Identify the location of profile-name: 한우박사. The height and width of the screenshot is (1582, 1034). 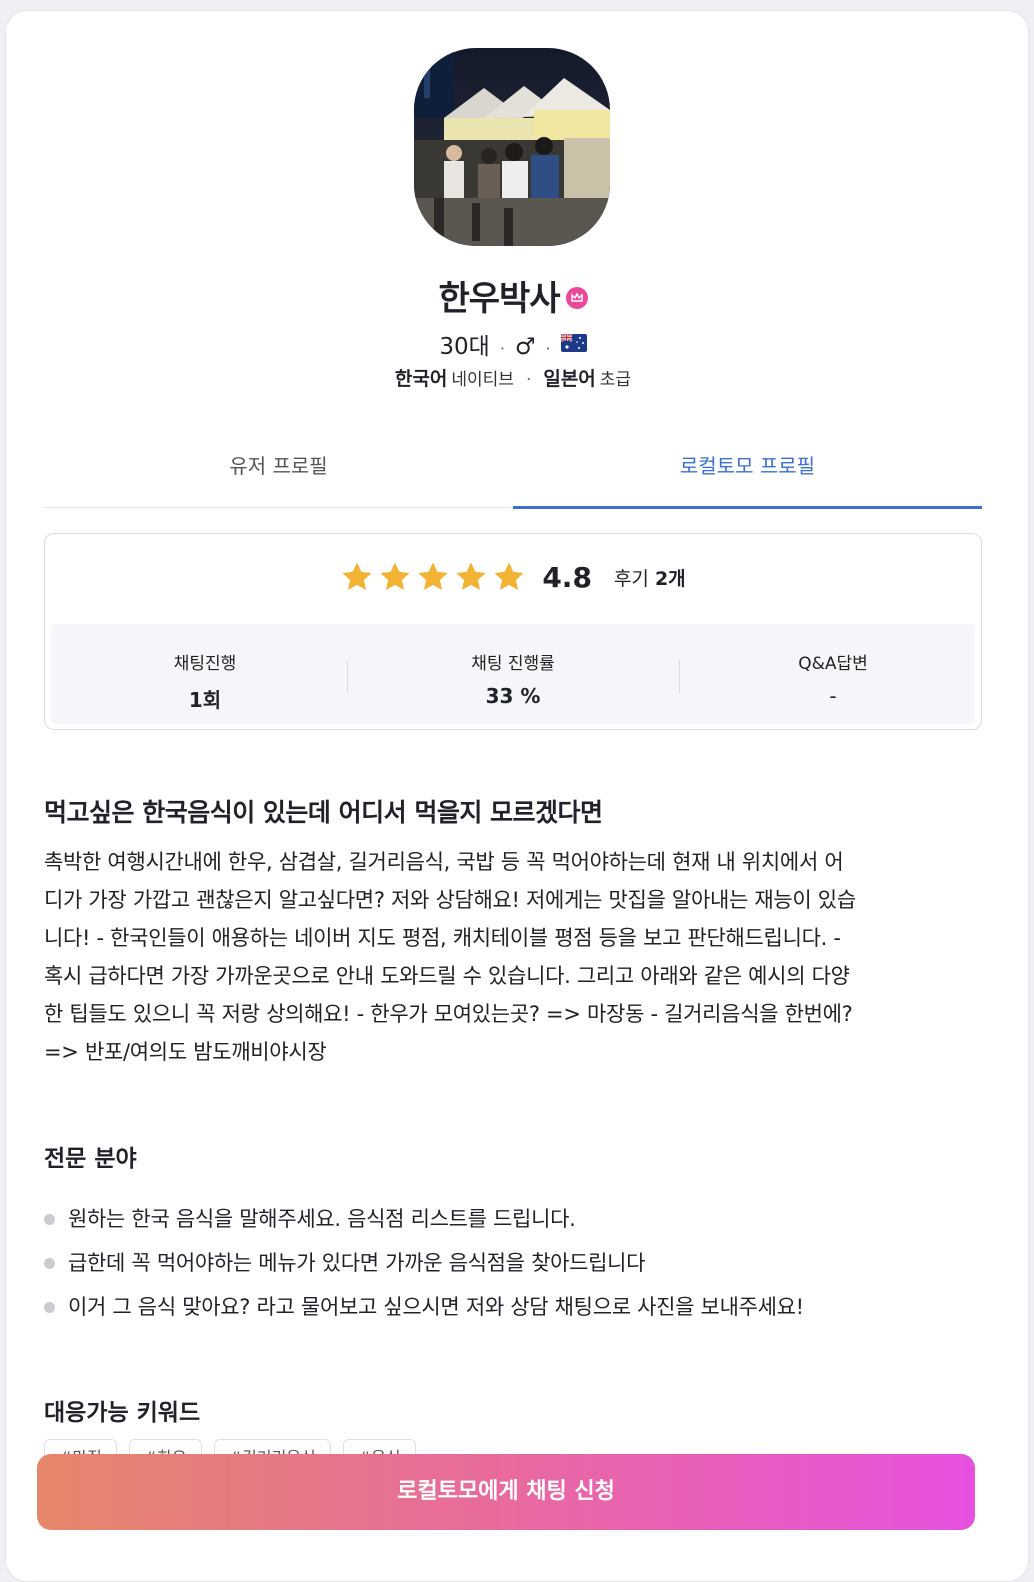
(499, 299).